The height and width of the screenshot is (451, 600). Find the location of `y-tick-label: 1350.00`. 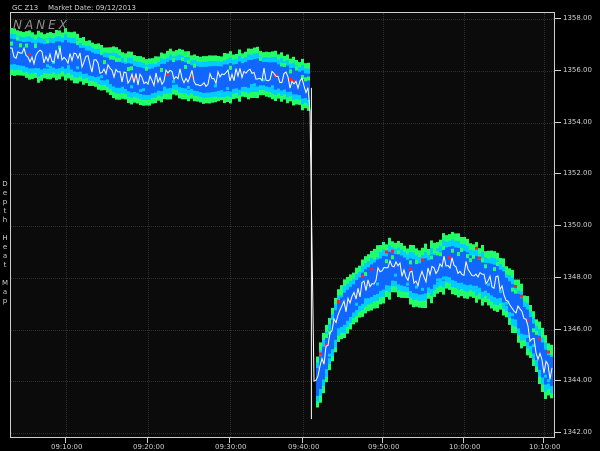

y-tick-label: 1350.00 is located at coordinates (577, 225).